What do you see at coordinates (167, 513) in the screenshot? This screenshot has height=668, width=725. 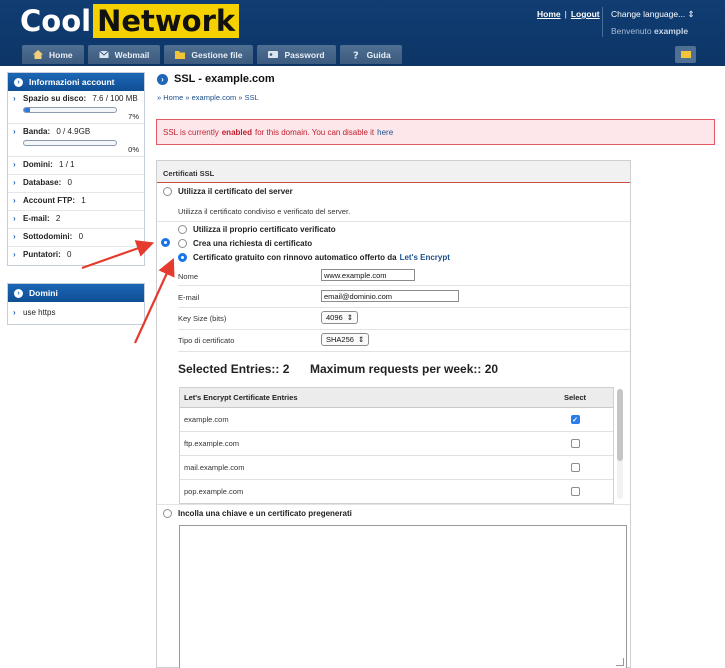 I see `radio-paste-cert` at bounding box center [167, 513].